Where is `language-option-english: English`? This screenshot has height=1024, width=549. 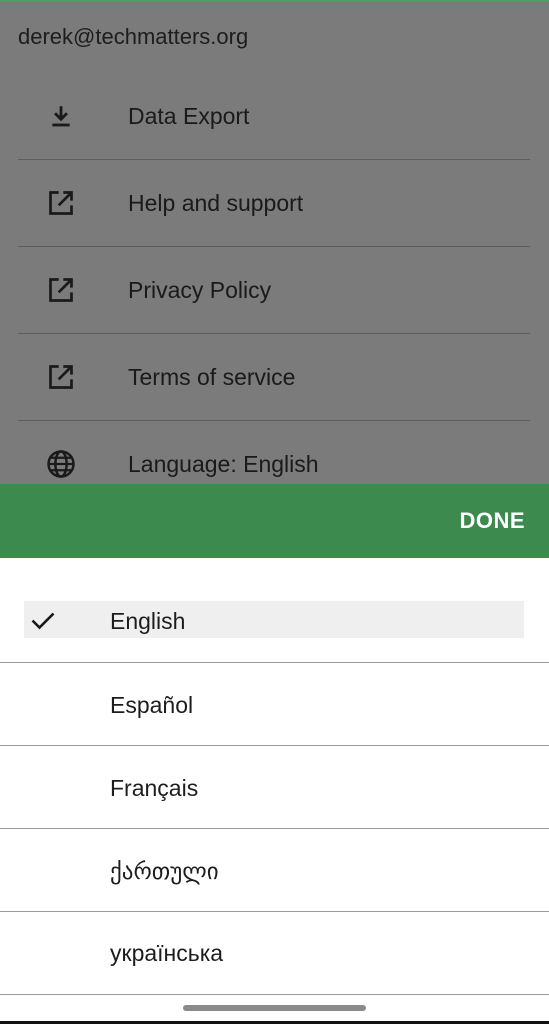
language-option-english: English is located at coordinates (274, 621).